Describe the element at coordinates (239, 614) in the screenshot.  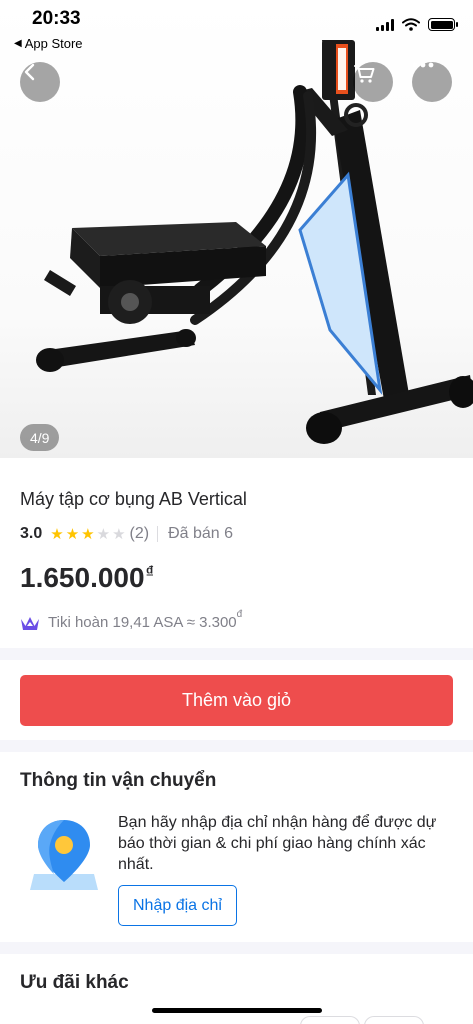
I see `cashback-currency: đ` at that location.